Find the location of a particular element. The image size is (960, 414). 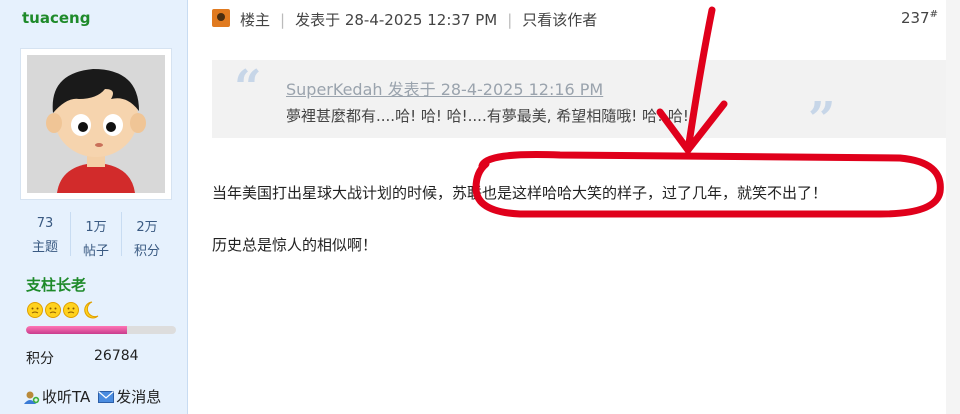

stat-posts: 1万 帖子 is located at coordinates (96, 235).